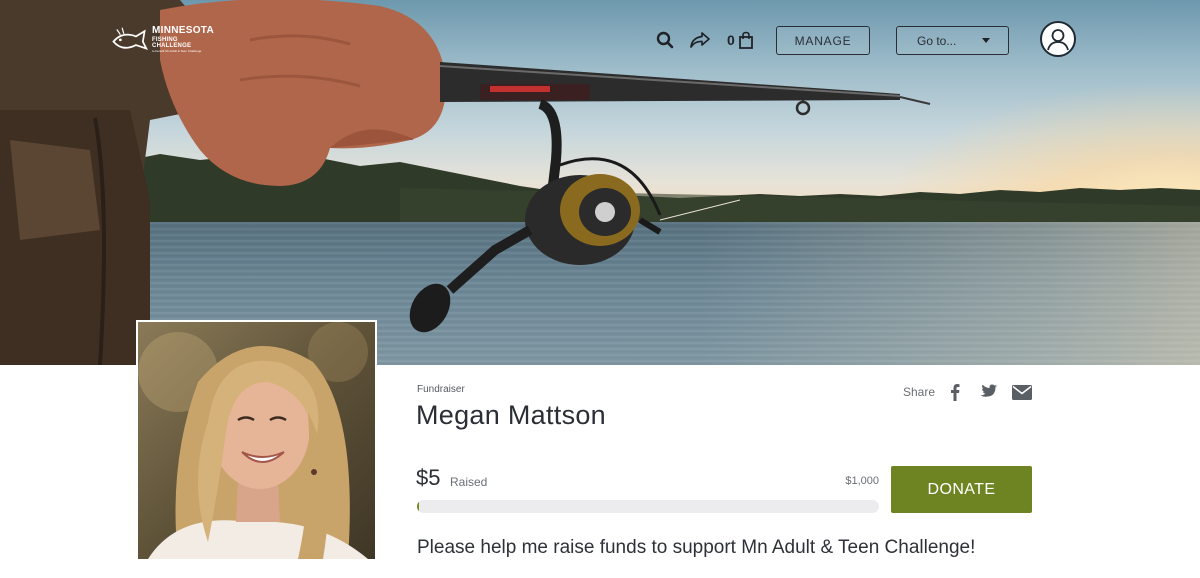 This screenshot has width=1200, height=578. Describe the element at coordinates (469, 482) in the screenshot. I see `raised-label: Raised` at that location.